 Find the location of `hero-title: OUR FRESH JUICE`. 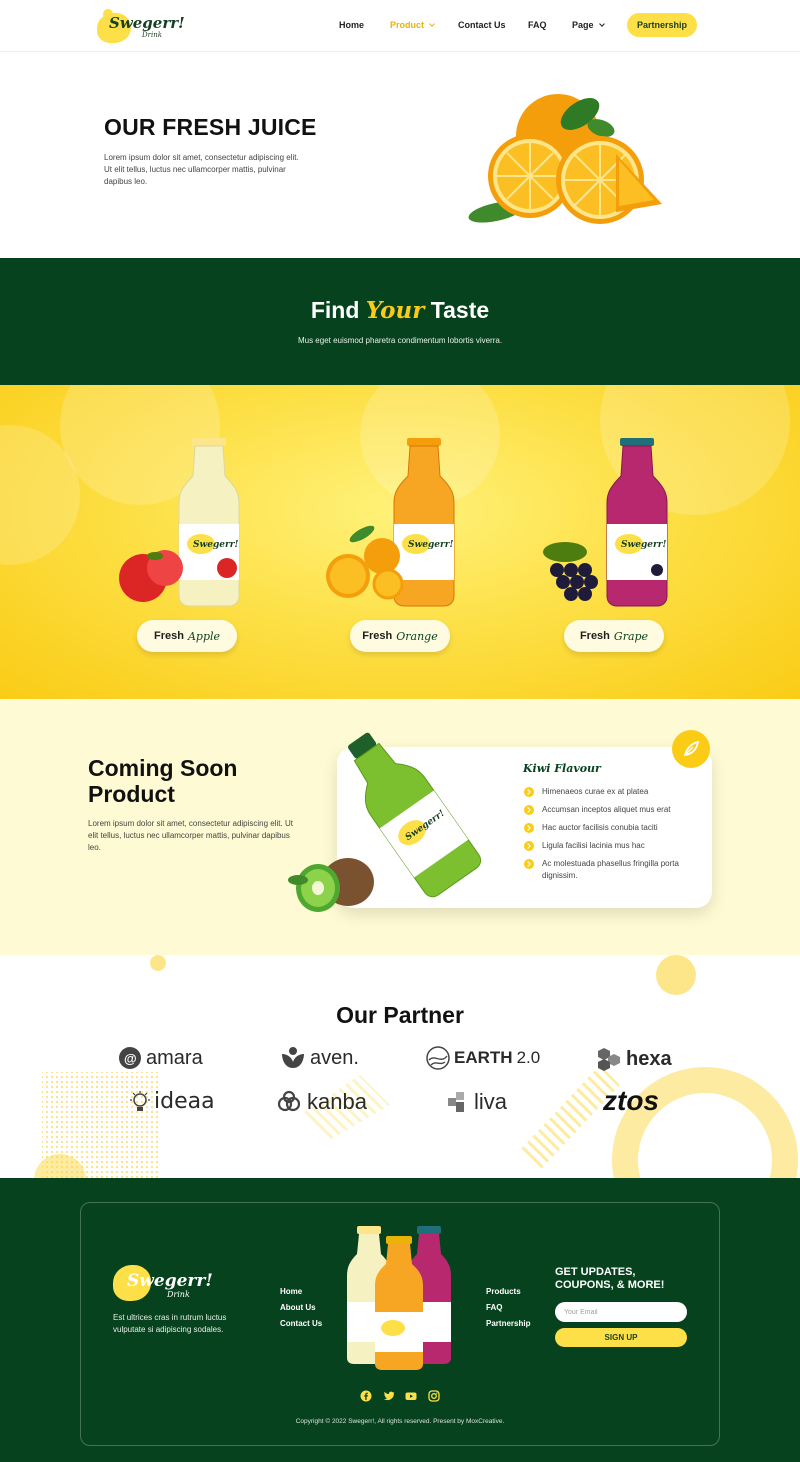

hero-title: OUR FRESH JUICE is located at coordinates (210, 127).